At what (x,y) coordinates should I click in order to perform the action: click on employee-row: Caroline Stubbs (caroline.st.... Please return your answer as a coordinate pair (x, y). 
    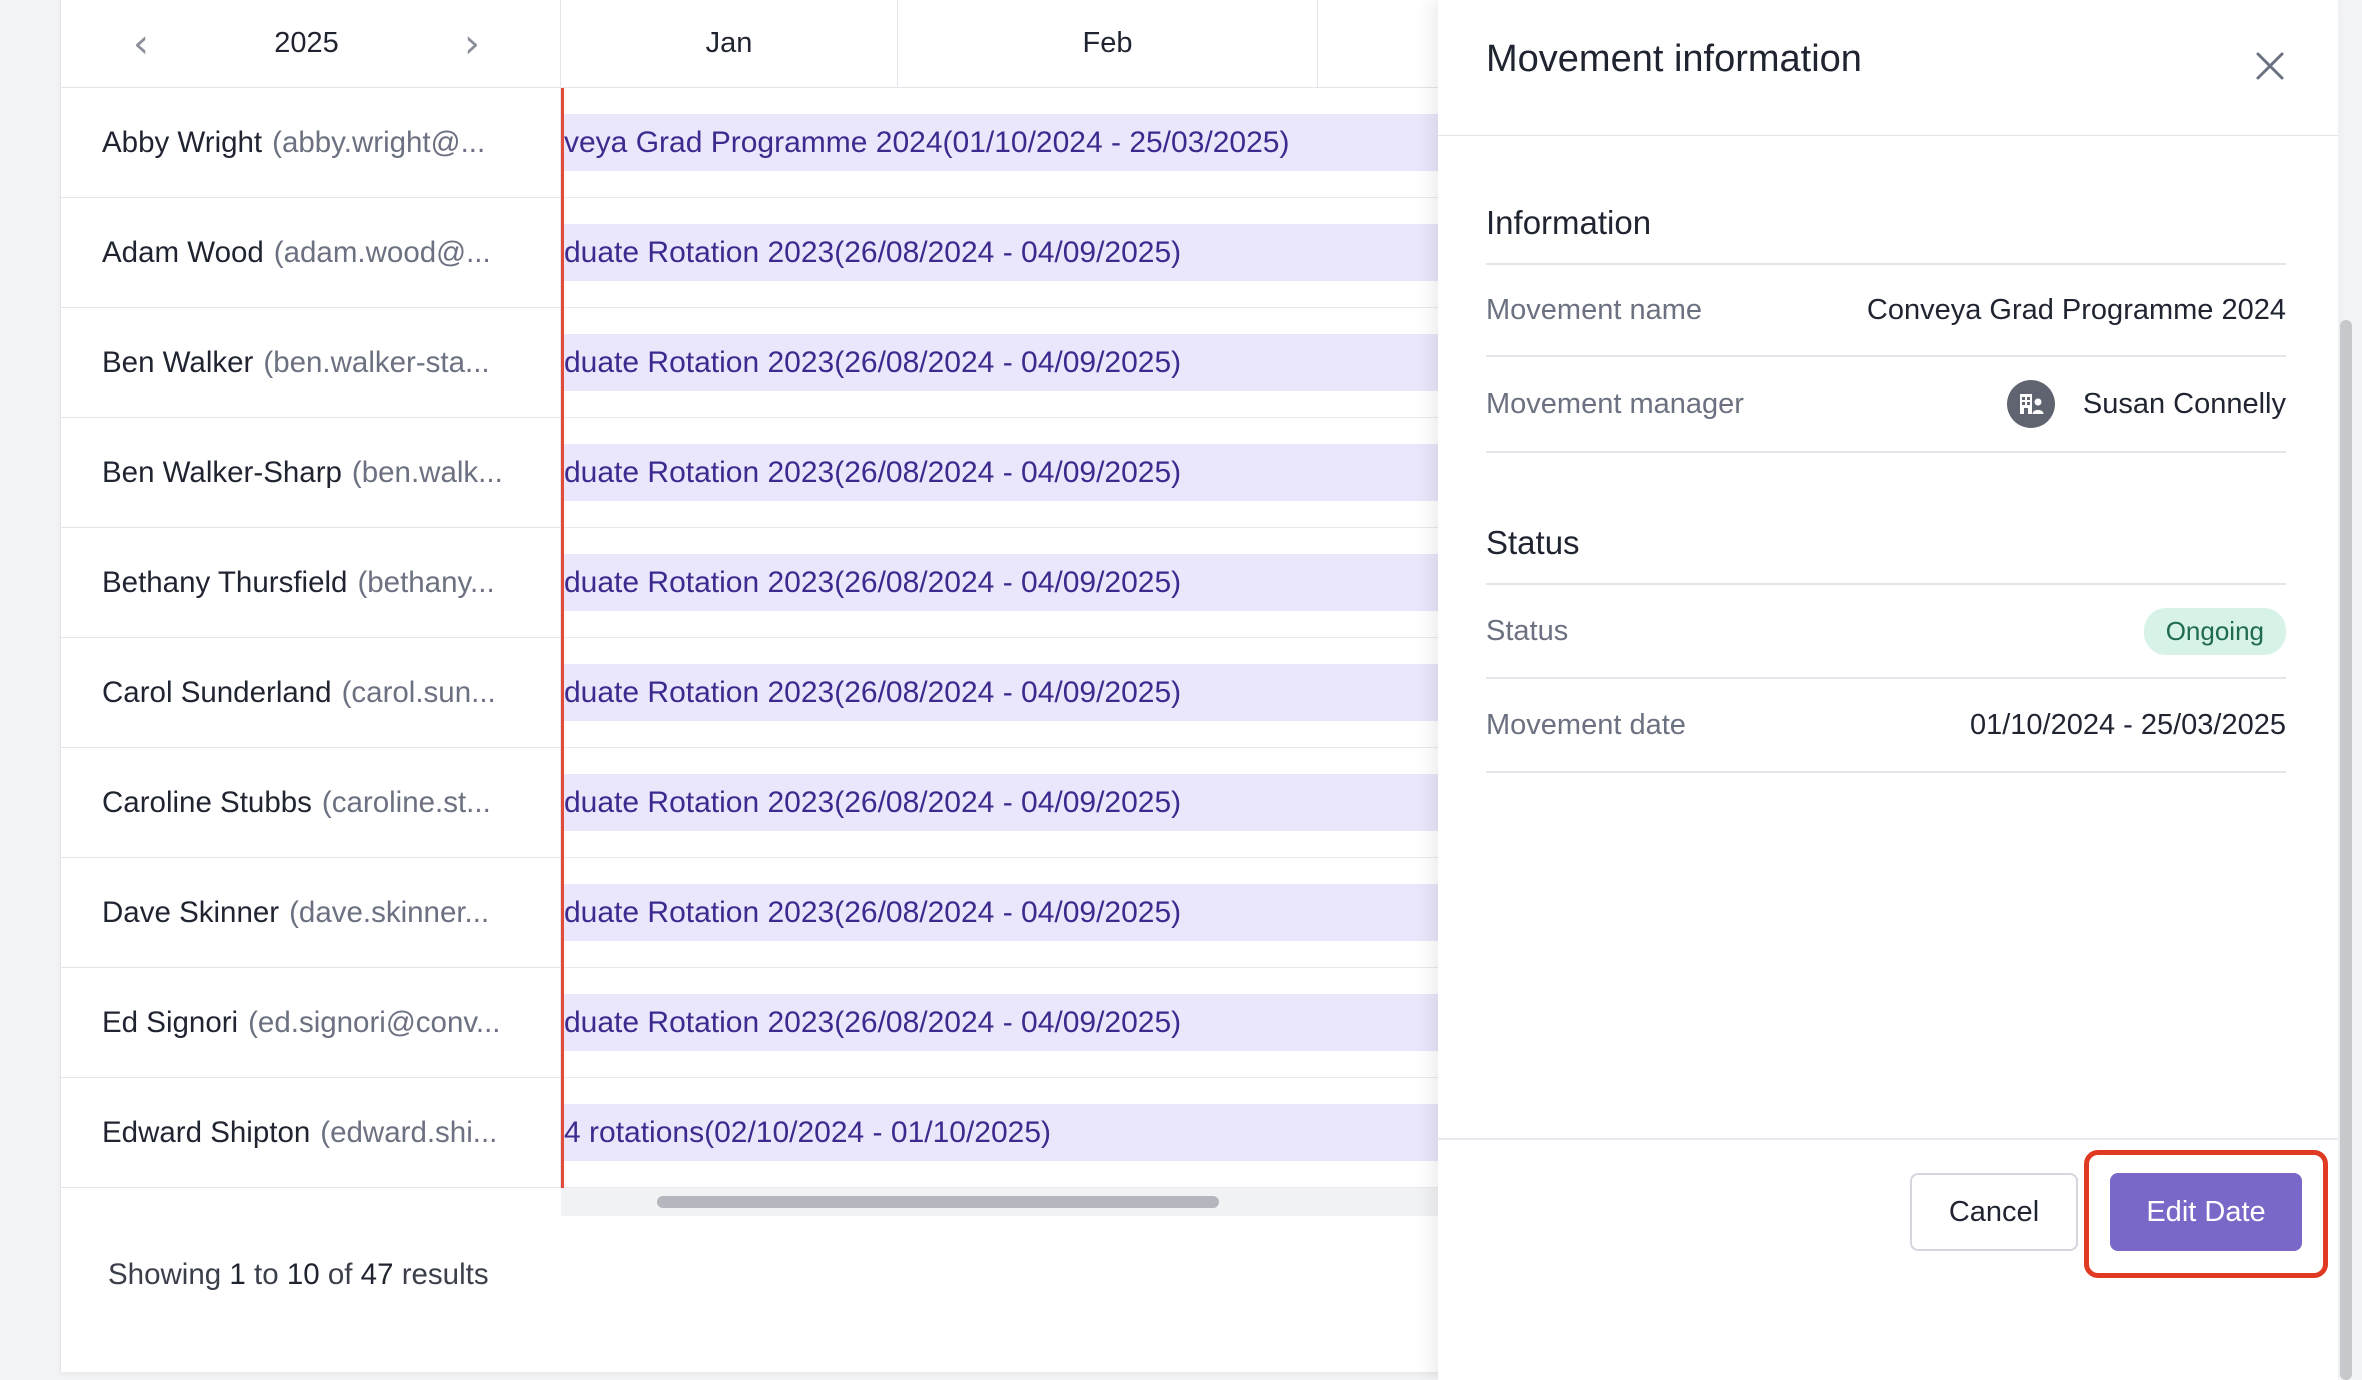
    Looking at the image, I should click on (310, 803).